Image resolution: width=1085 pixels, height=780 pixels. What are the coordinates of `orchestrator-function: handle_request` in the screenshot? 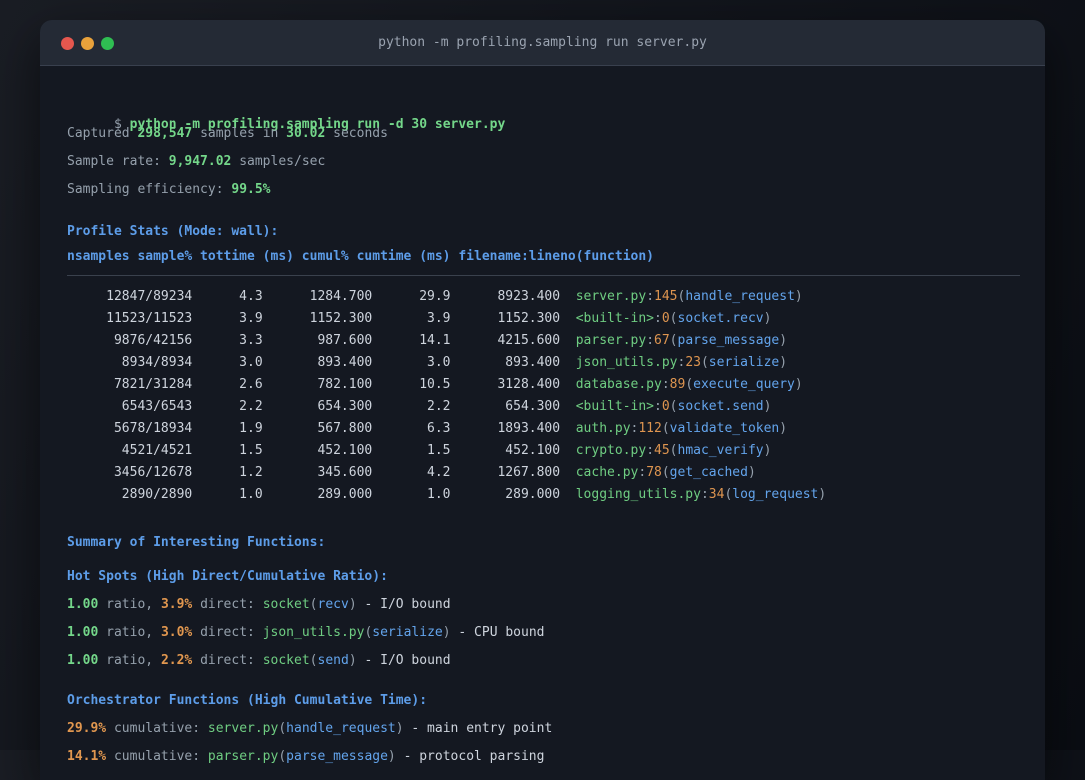 It's located at (341, 728).